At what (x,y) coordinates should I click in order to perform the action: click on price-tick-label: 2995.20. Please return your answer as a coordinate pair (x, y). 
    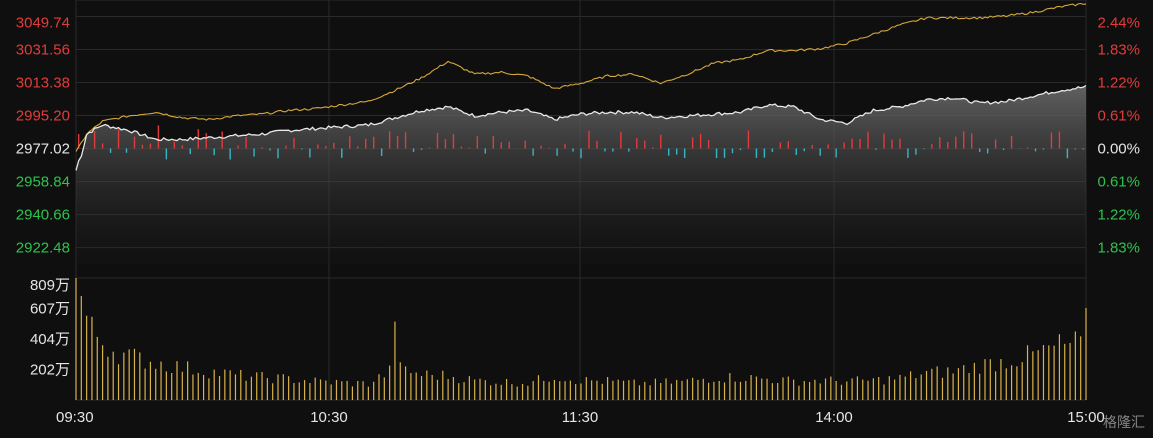
    Looking at the image, I should click on (43, 116).